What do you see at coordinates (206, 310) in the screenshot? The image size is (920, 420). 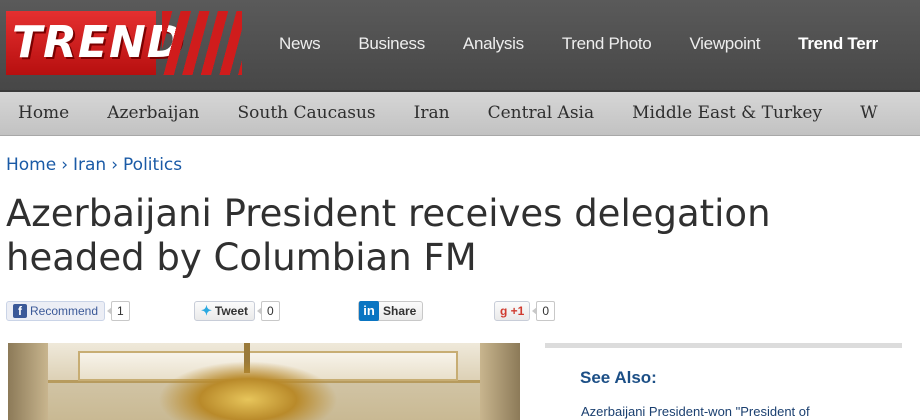 I see `twitter-bird-icon: ✦` at bounding box center [206, 310].